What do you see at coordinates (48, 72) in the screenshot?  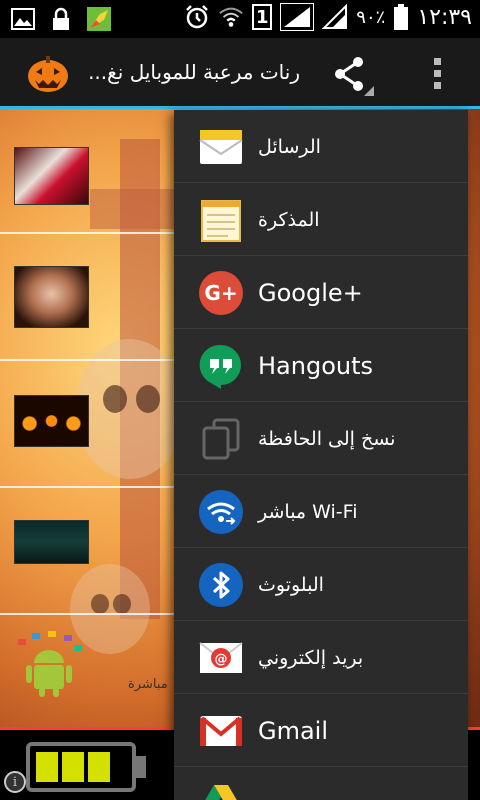 I see `pumpkin-icon` at bounding box center [48, 72].